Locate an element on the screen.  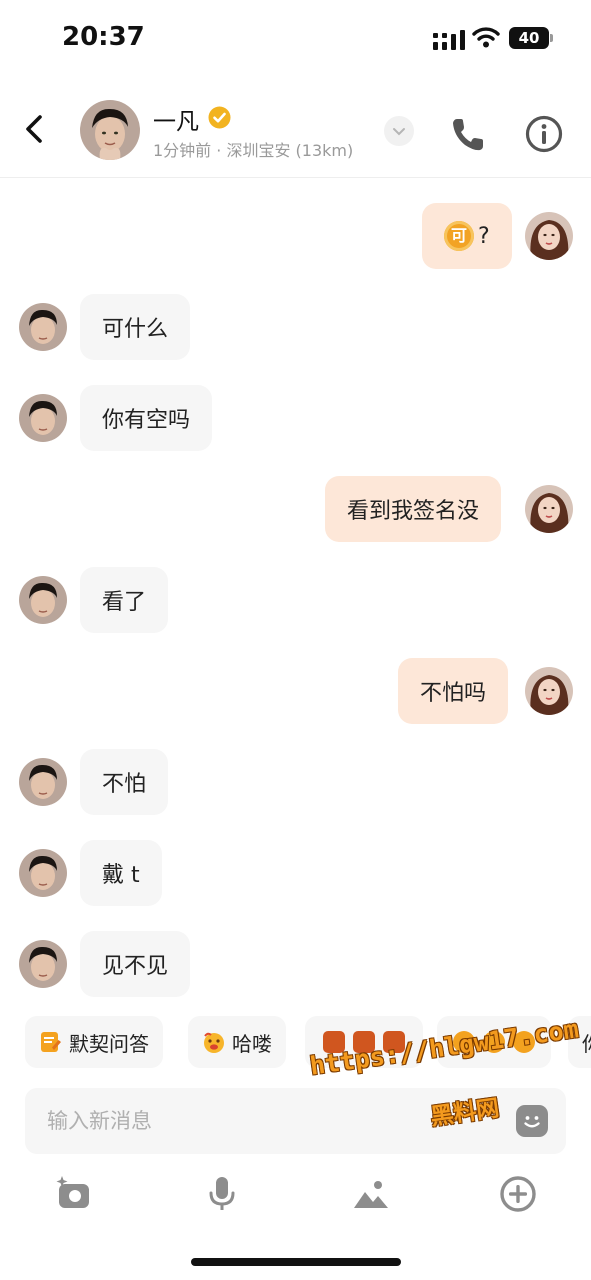
phone-call-icon is located at coordinates (468, 134).